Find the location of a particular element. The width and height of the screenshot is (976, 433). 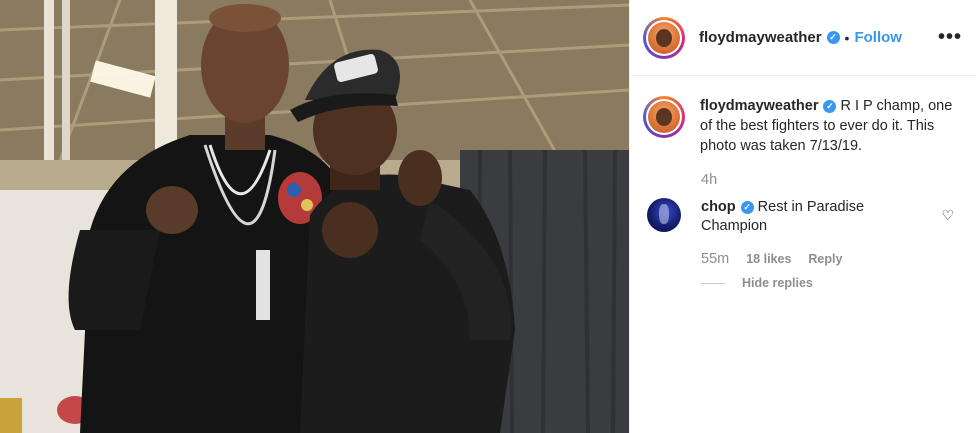

author-avatar is located at coordinates (664, 37).